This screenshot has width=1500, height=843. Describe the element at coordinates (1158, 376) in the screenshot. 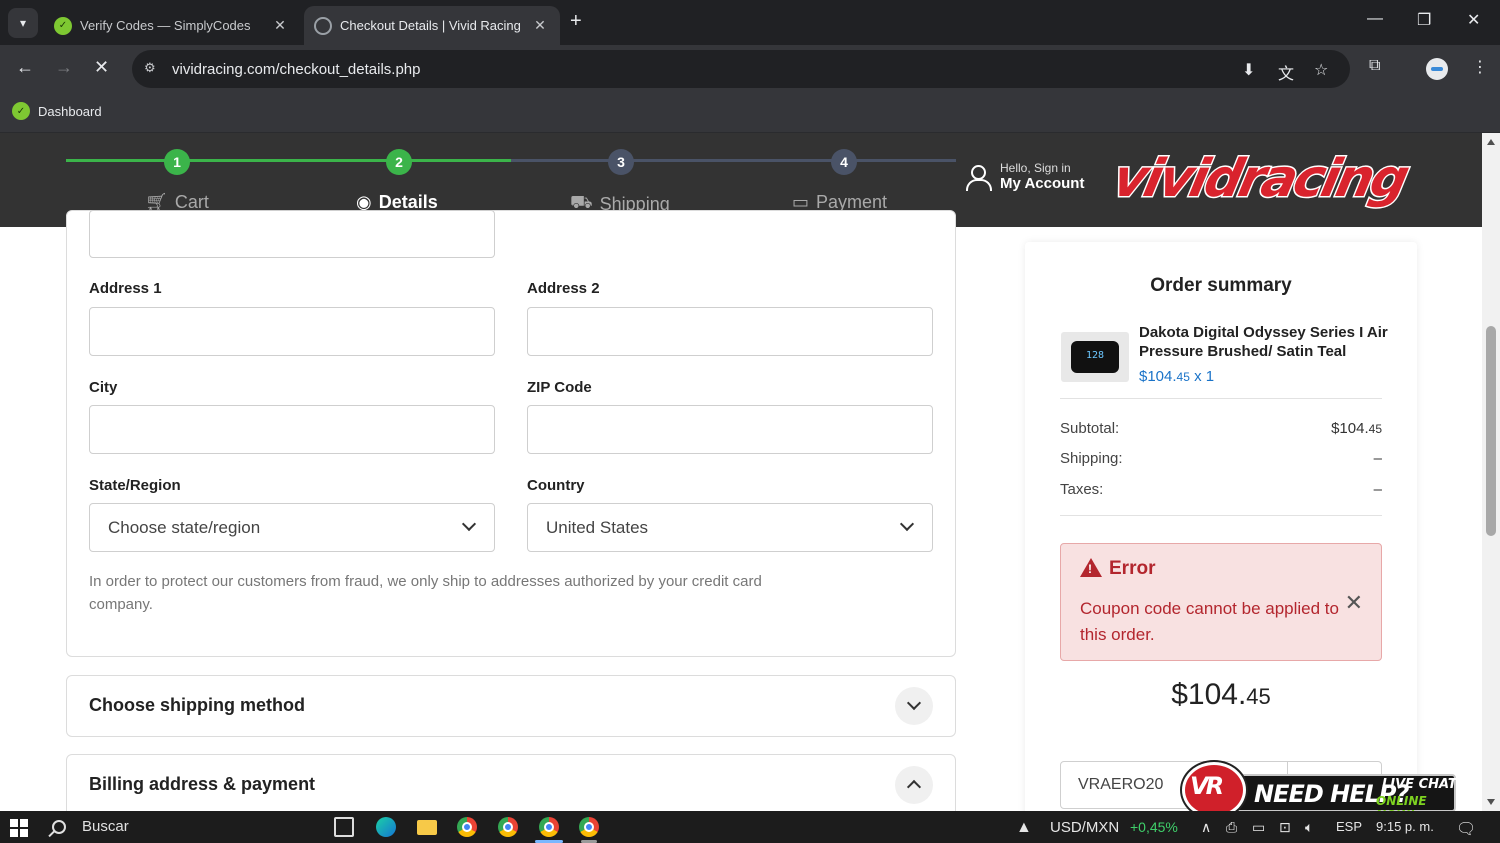

I see `price-main: $104.` at that location.